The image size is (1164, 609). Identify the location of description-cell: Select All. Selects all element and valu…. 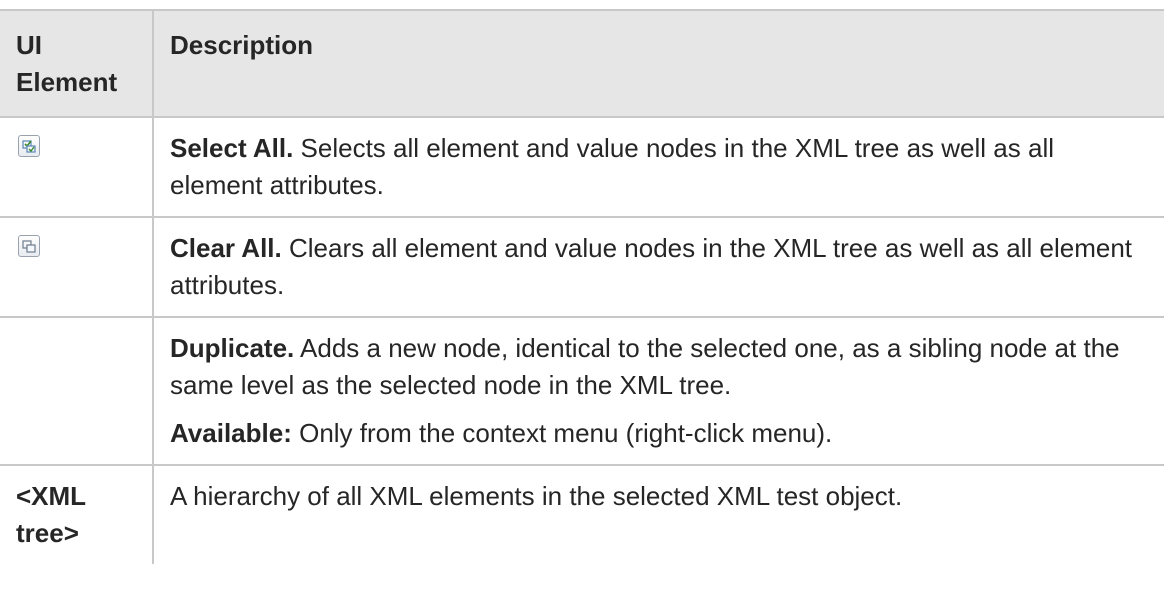
(658, 167).